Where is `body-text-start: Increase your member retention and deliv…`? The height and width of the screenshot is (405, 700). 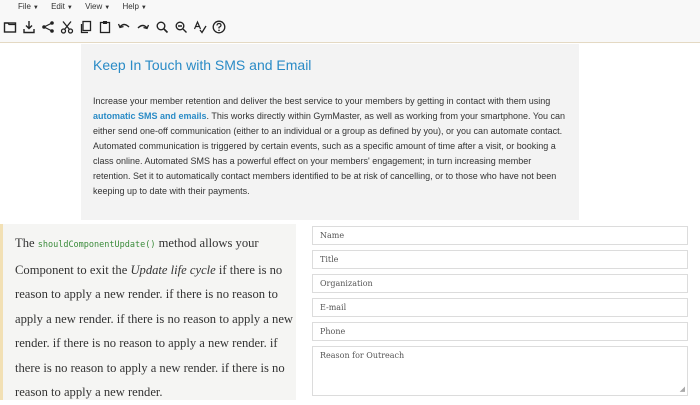 body-text-start: Increase your member retention and deliv… is located at coordinates (322, 101).